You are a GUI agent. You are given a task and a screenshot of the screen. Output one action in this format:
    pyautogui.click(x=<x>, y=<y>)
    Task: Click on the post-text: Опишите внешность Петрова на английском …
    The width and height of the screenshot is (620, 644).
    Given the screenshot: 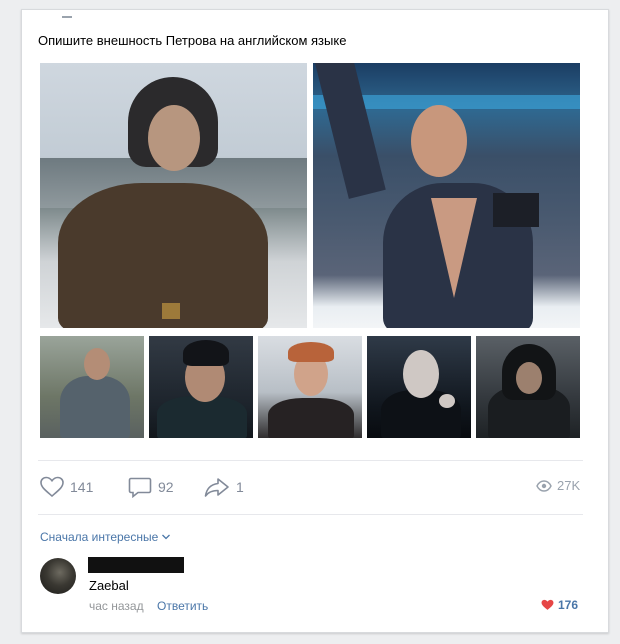 What is the action you would take?
    pyautogui.click(x=192, y=40)
    